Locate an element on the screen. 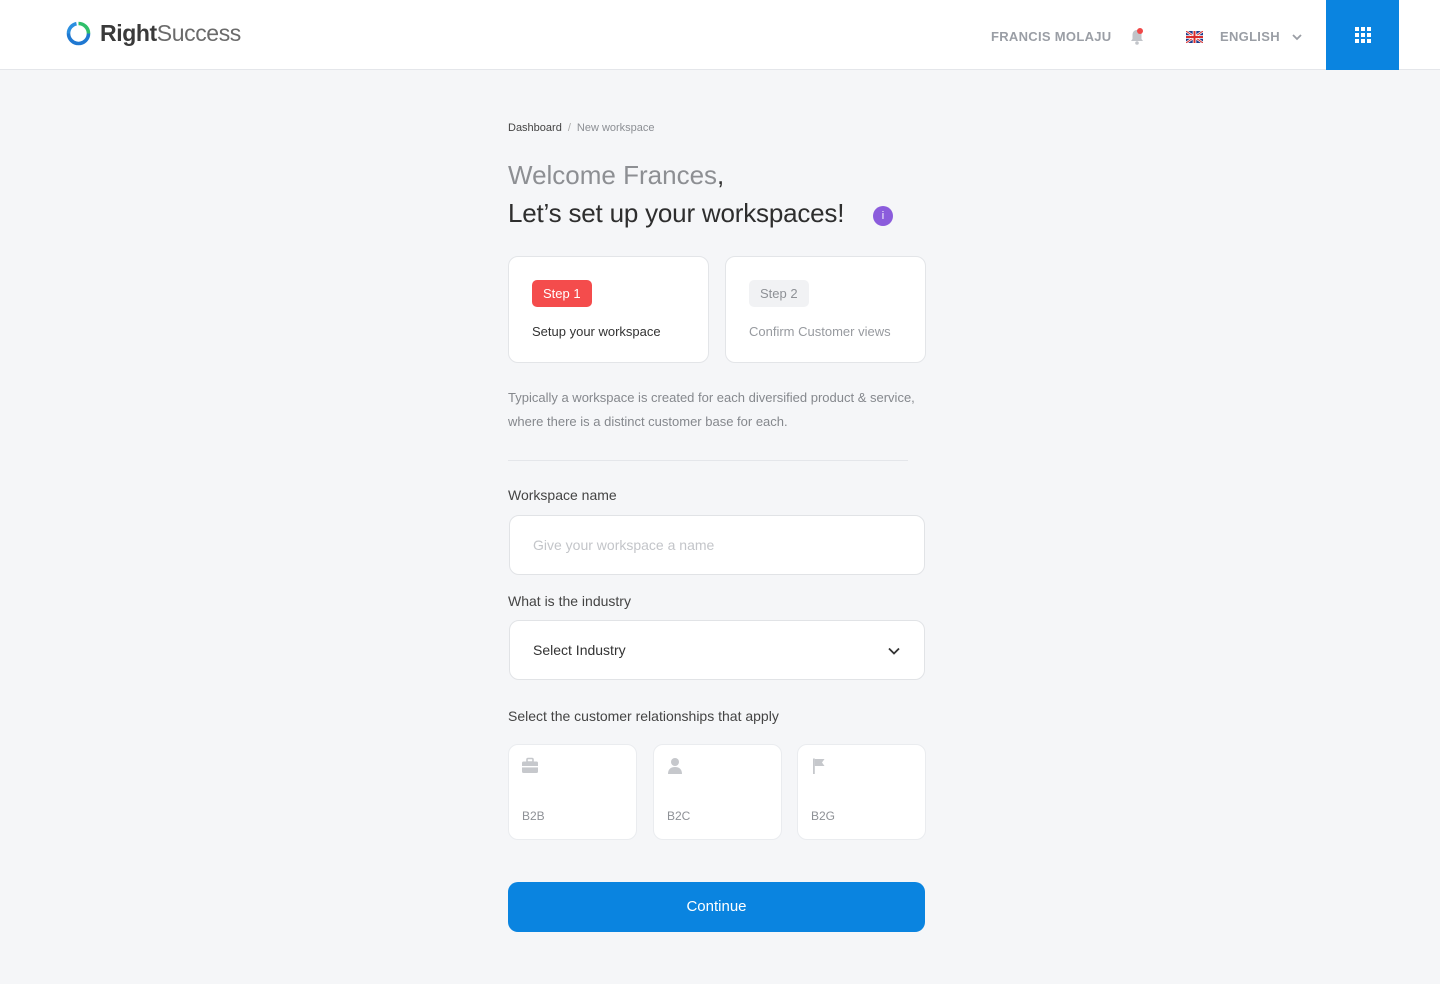 Image resolution: width=1440 pixels, height=984 pixels. step-title: Confirm Customer views is located at coordinates (820, 331).